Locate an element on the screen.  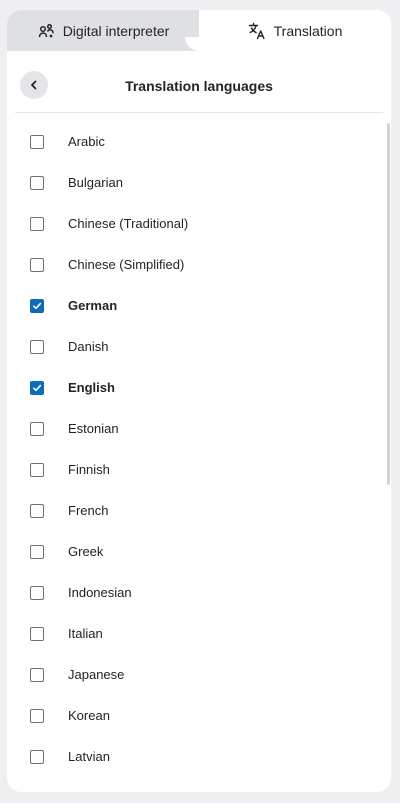
tab-bar: Digital interpreter Translation is located at coordinates (199, 30).